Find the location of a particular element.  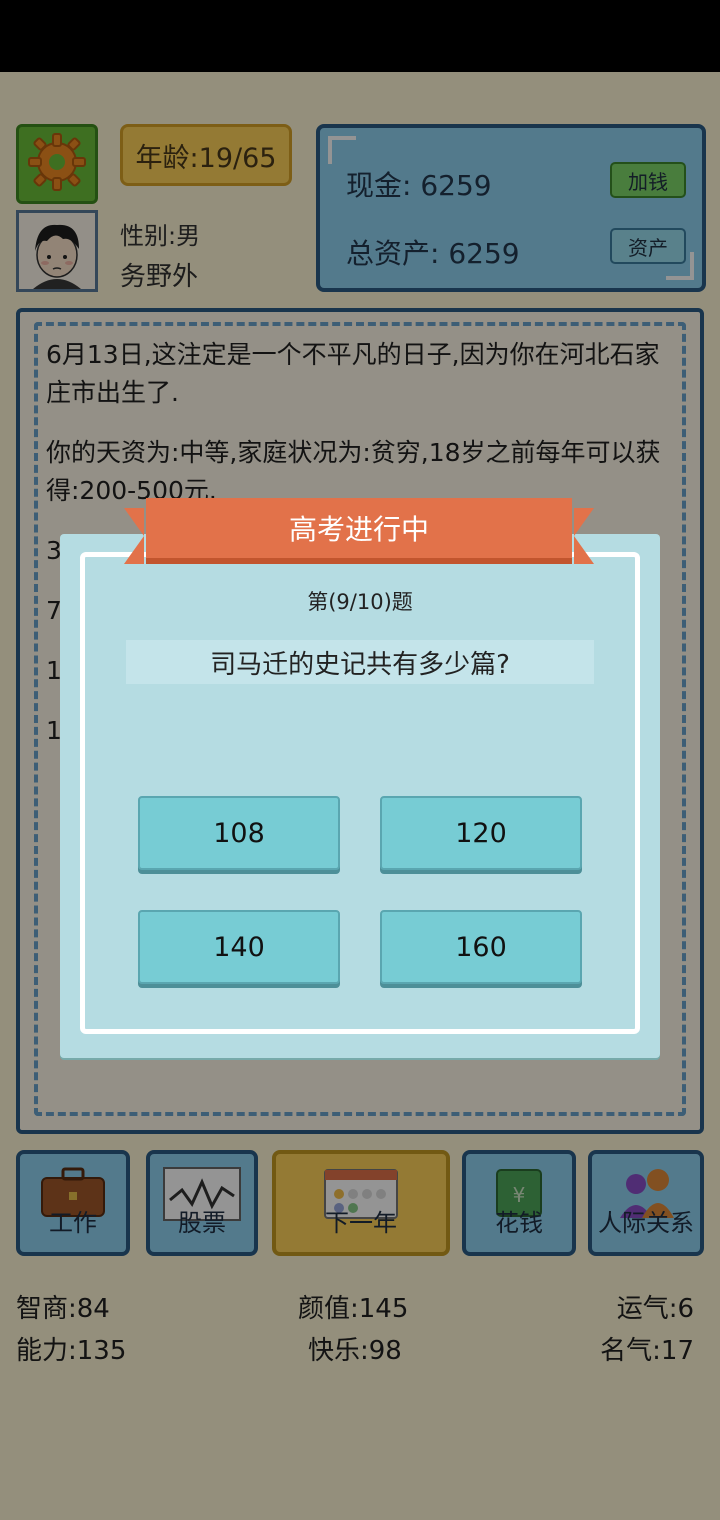

exam-title-ribbon: 高考进行中 is located at coordinates (359, 531).